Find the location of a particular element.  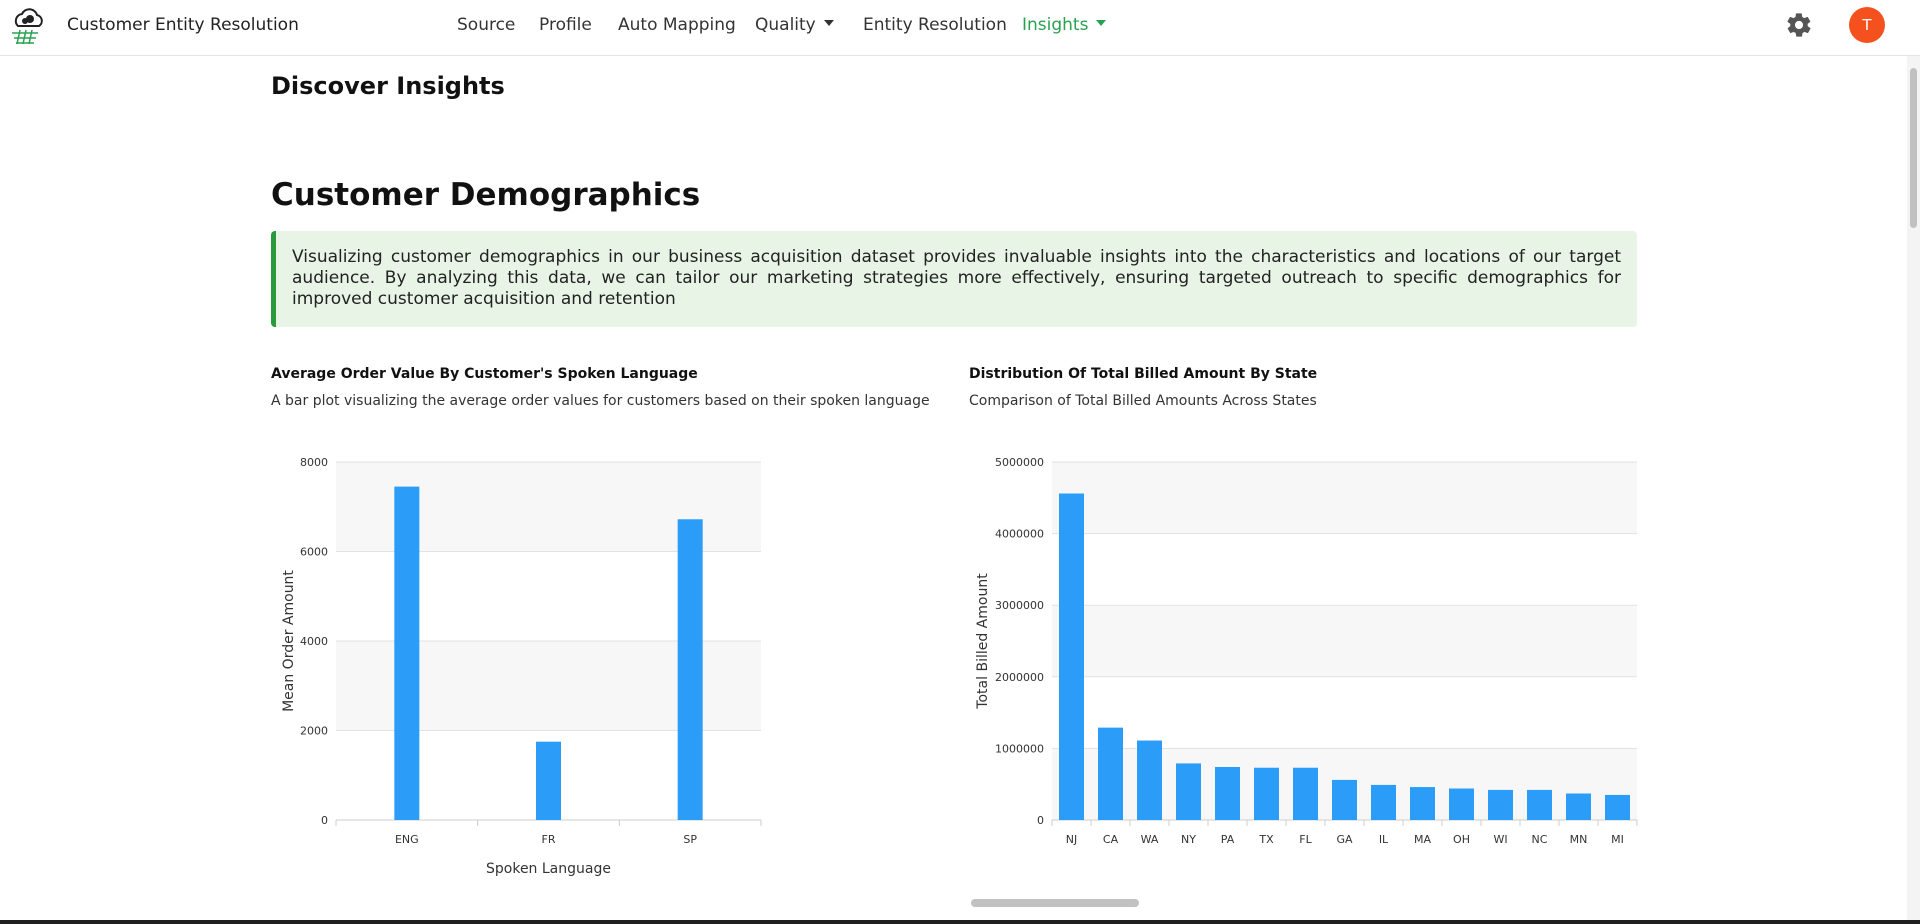

nav-auto-mapping-label: Auto Mapping is located at coordinates (677, 25).